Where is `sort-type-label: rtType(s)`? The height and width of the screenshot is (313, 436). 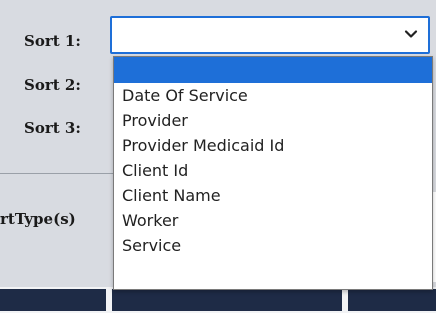 sort-type-label: rtType(s) is located at coordinates (38, 219).